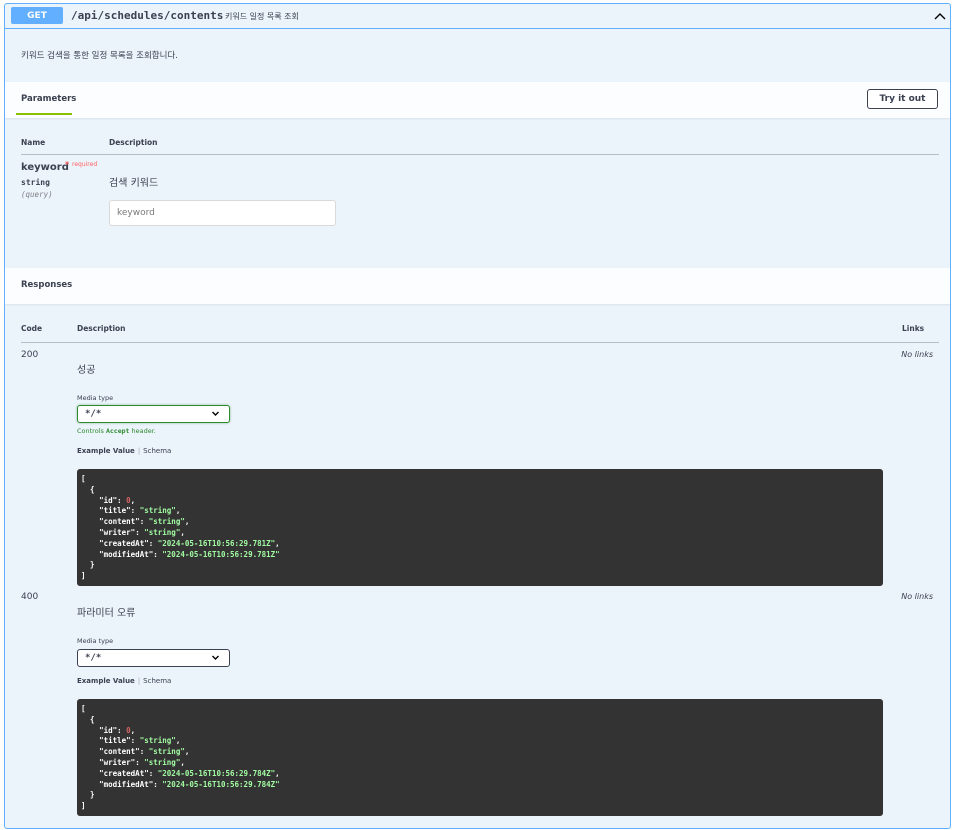  Describe the element at coordinates (48, 99) in the screenshot. I see `tab-parameters: Parameters` at that location.